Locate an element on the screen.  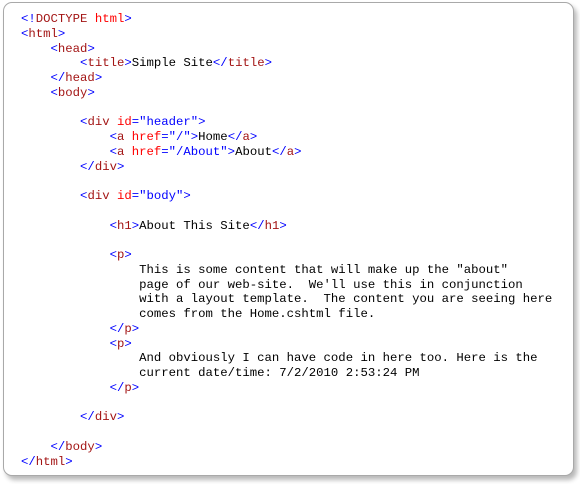
code-token: DOCTYPE is located at coordinates (61, 19).